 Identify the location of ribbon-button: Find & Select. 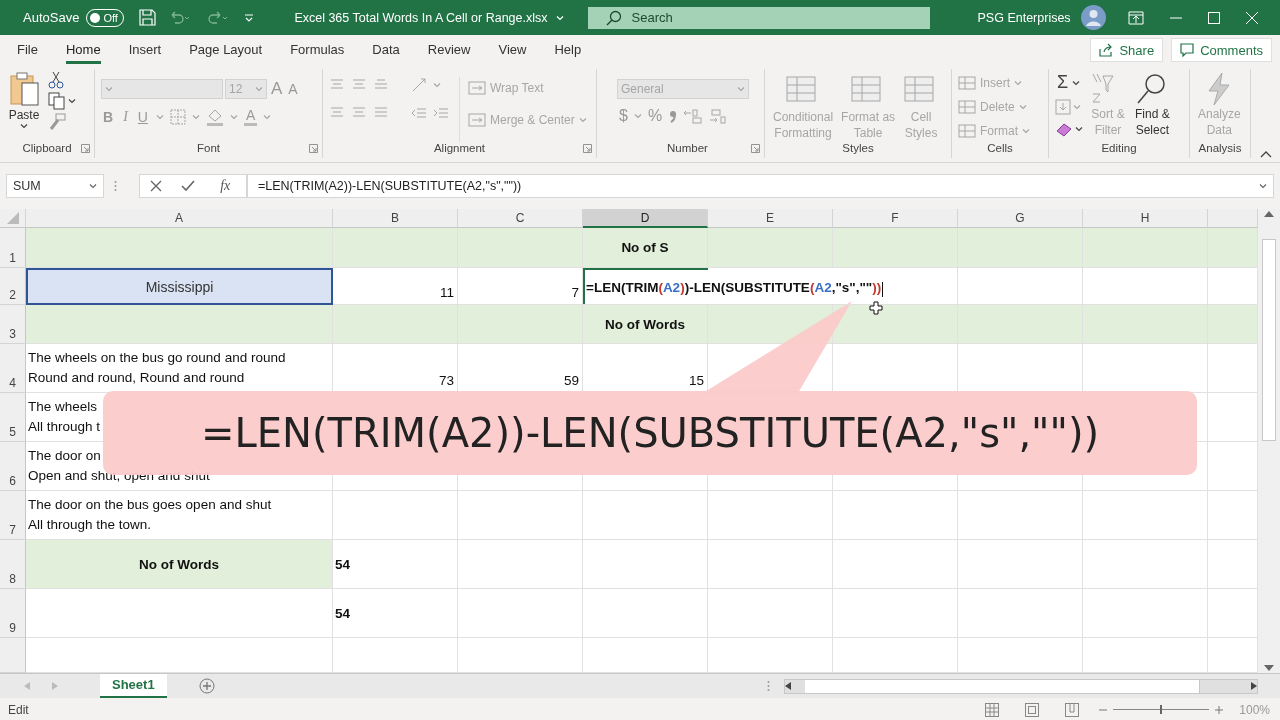
(1152, 107).